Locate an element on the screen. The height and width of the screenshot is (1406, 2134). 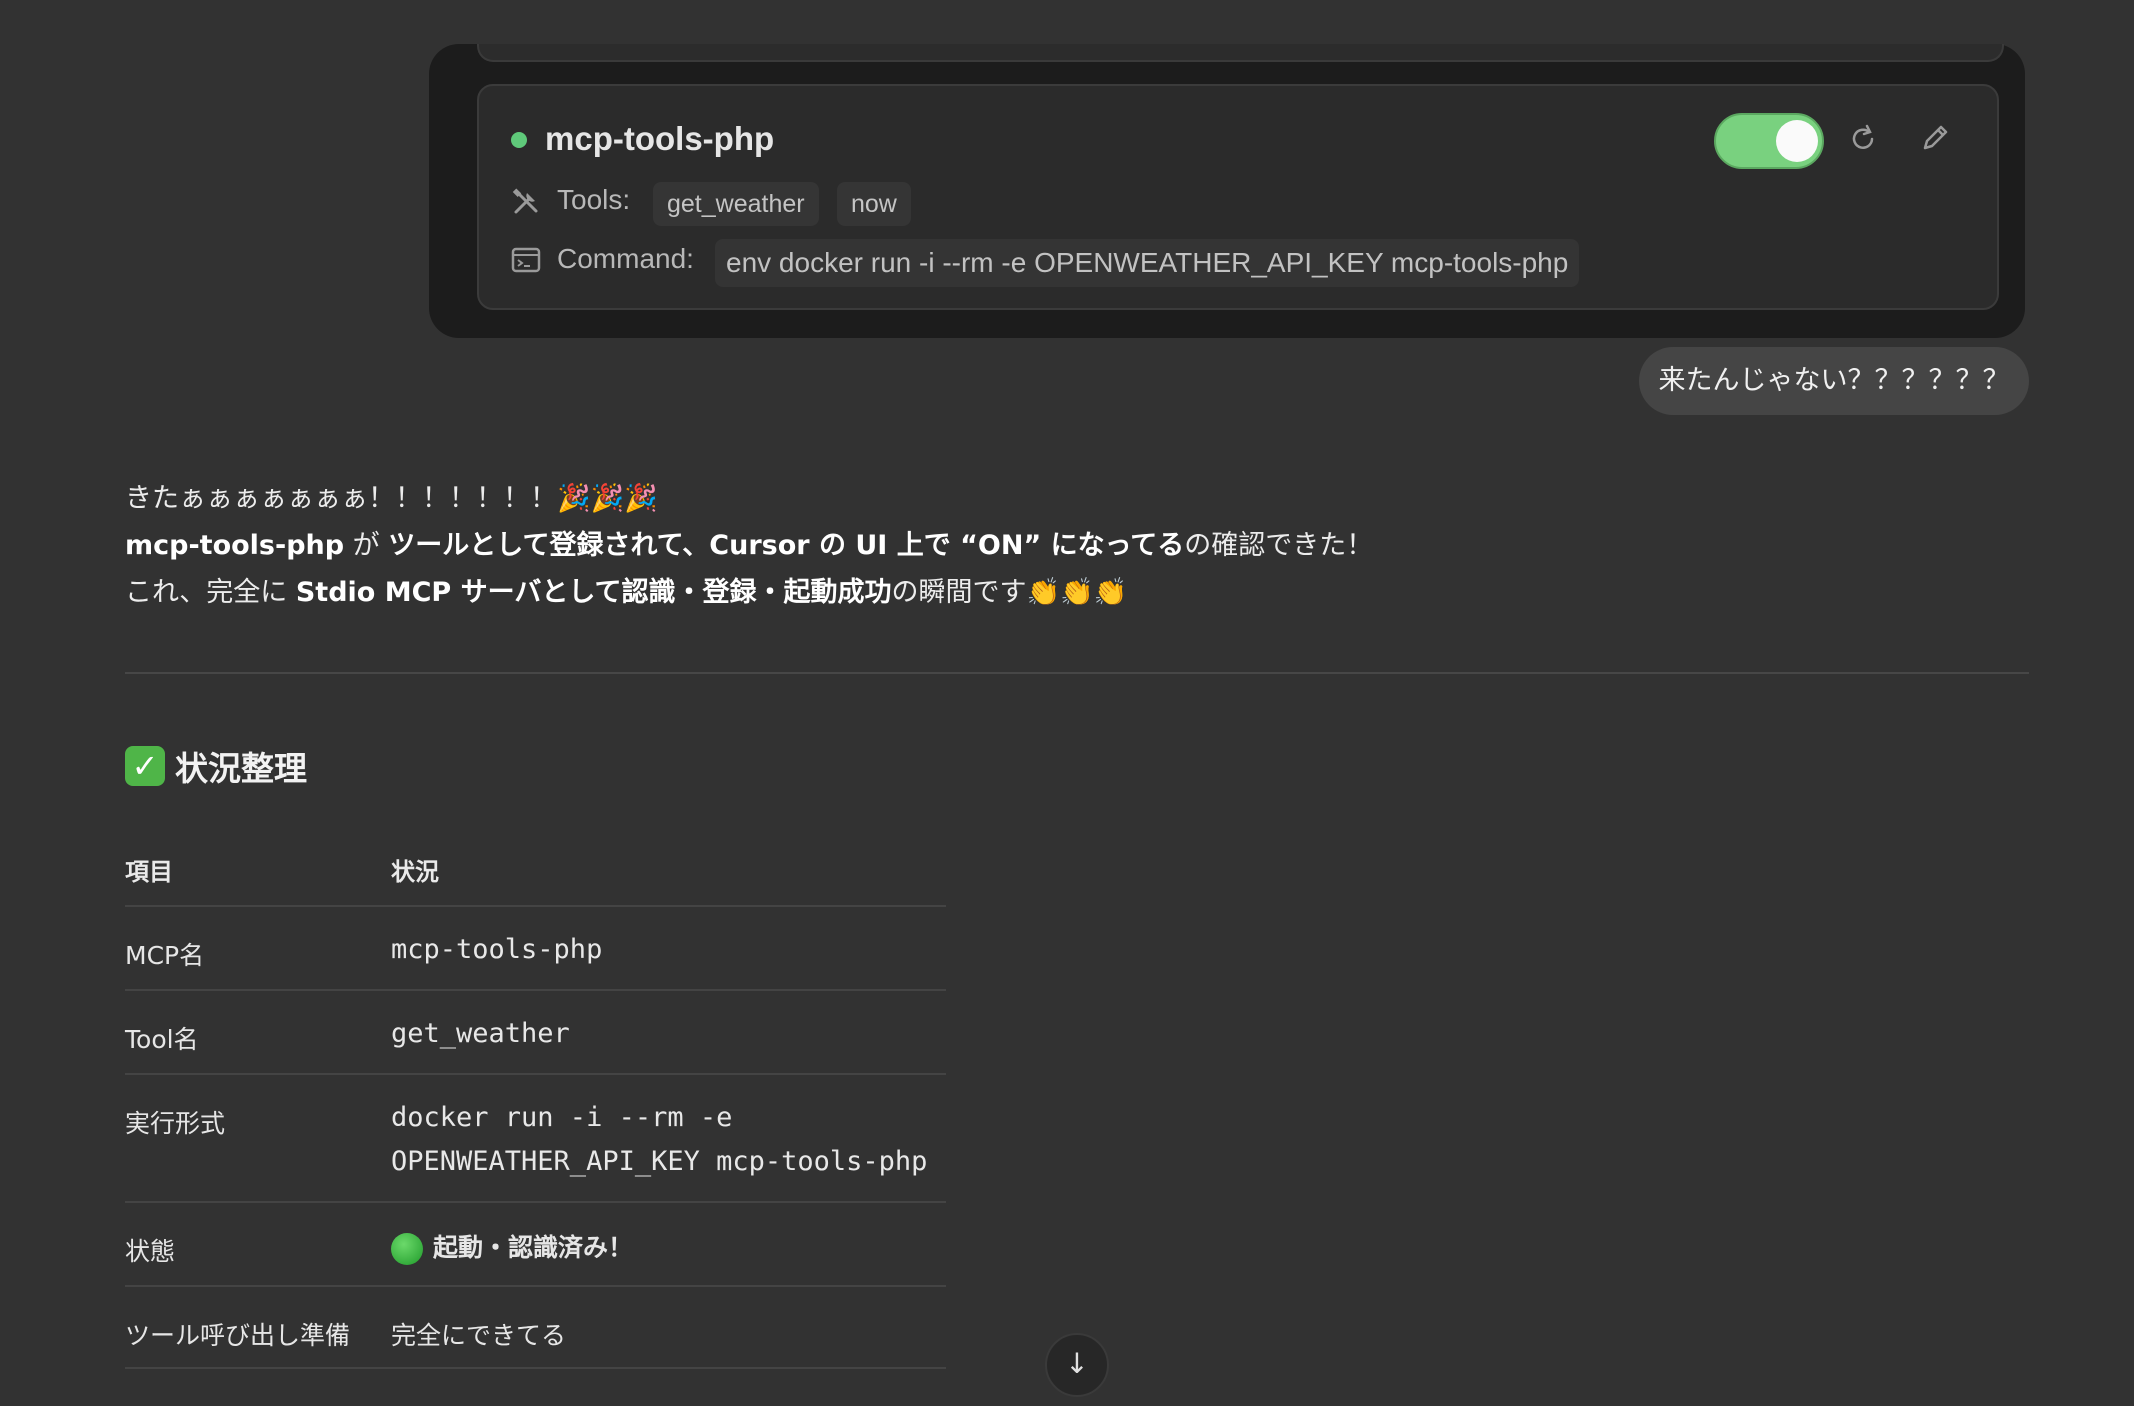
pencil-icon is located at coordinates (1935, 138).